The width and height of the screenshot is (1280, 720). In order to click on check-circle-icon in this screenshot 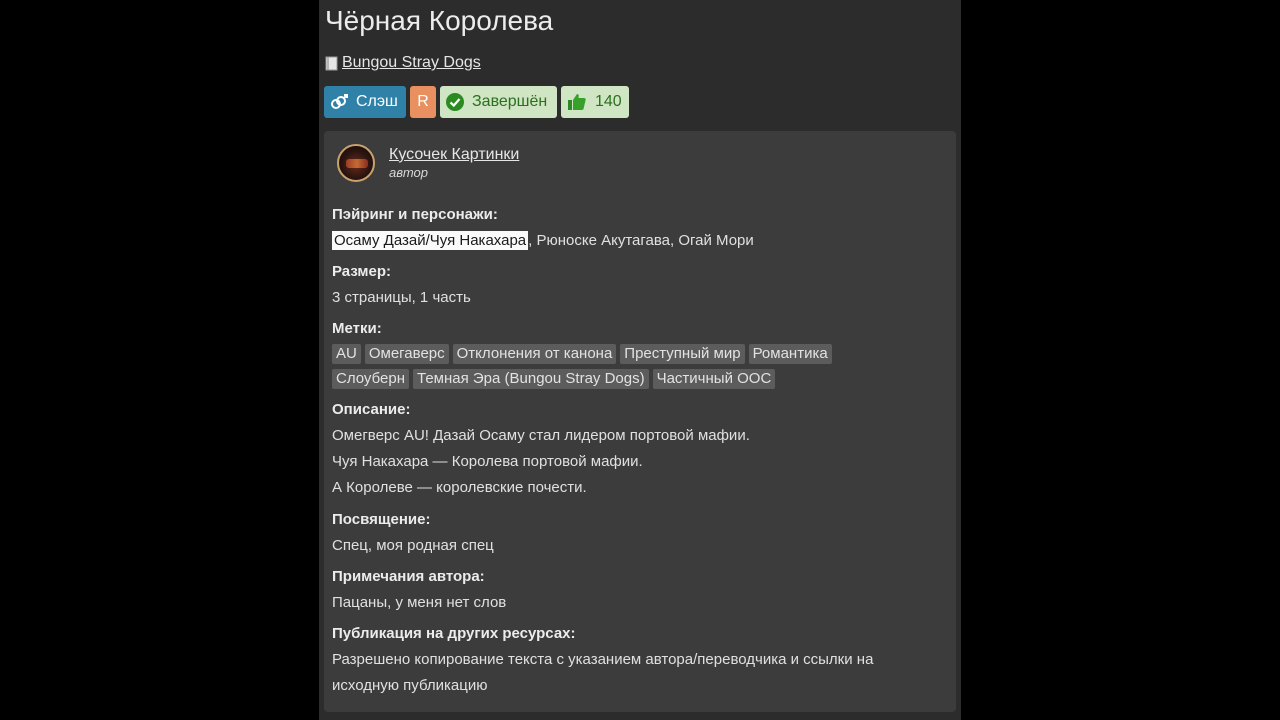, I will do `click(455, 102)`.